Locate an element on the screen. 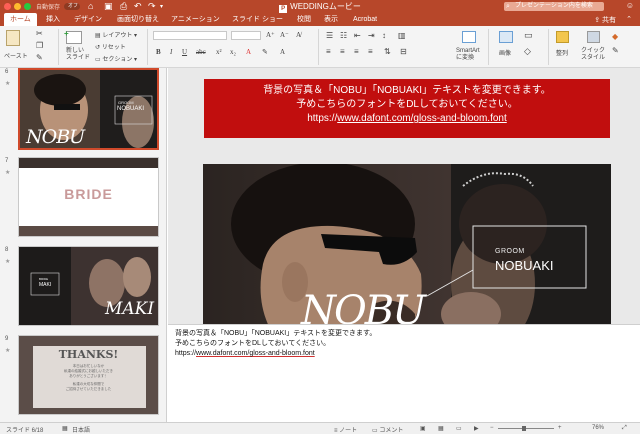 The width and height of the screenshot is (640, 434). italic-button: I is located at coordinates (171, 52).